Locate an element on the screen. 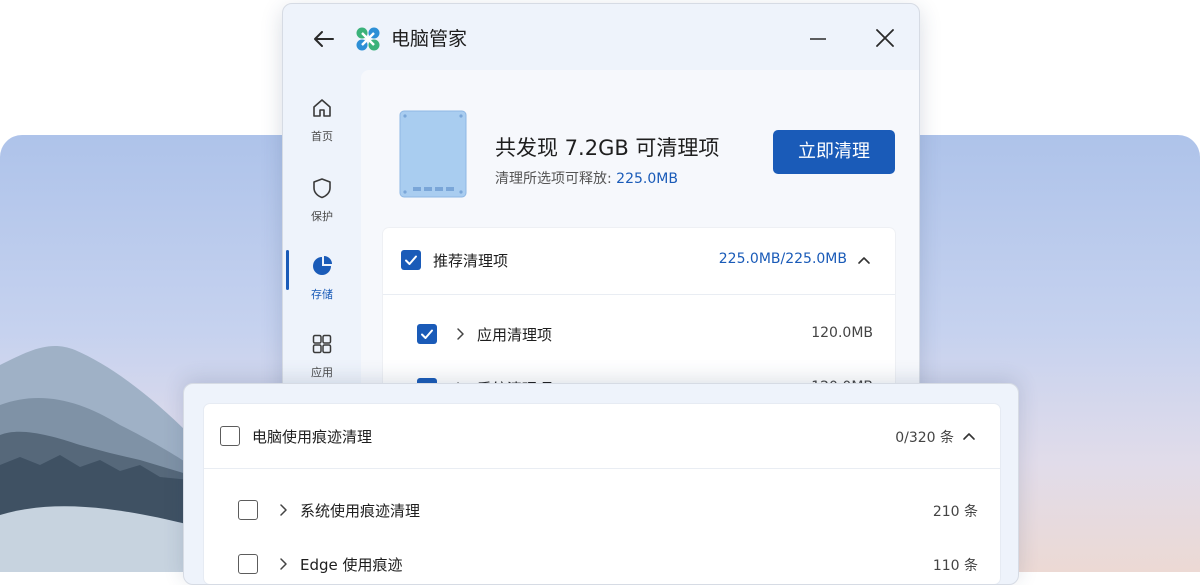 The image size is (1200, 585). traces-label: 电脑使用痕迹清理 is located at coordinates (312, 437).